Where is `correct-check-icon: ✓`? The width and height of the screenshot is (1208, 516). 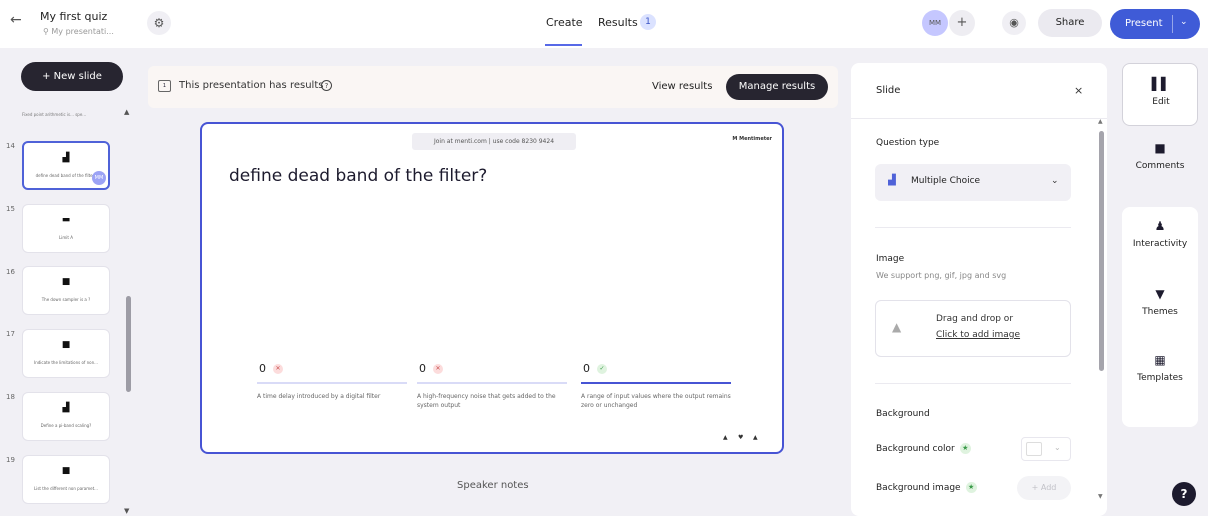
correct-check-icon: ✓ is located at coordinates (602, 369).